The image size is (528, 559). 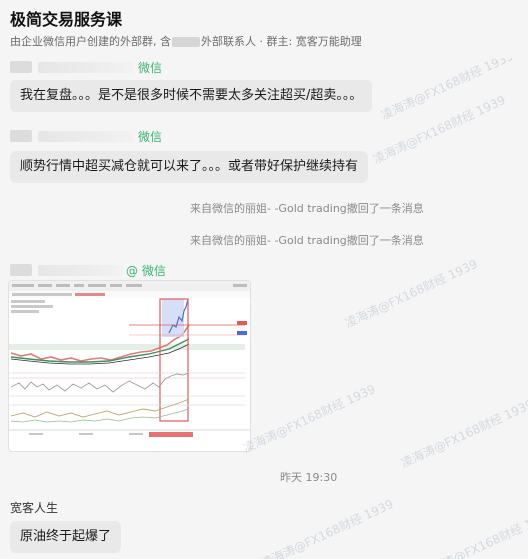 I want to click on message-bubble: 原油终于起爆了, so click(x=66, y=537).